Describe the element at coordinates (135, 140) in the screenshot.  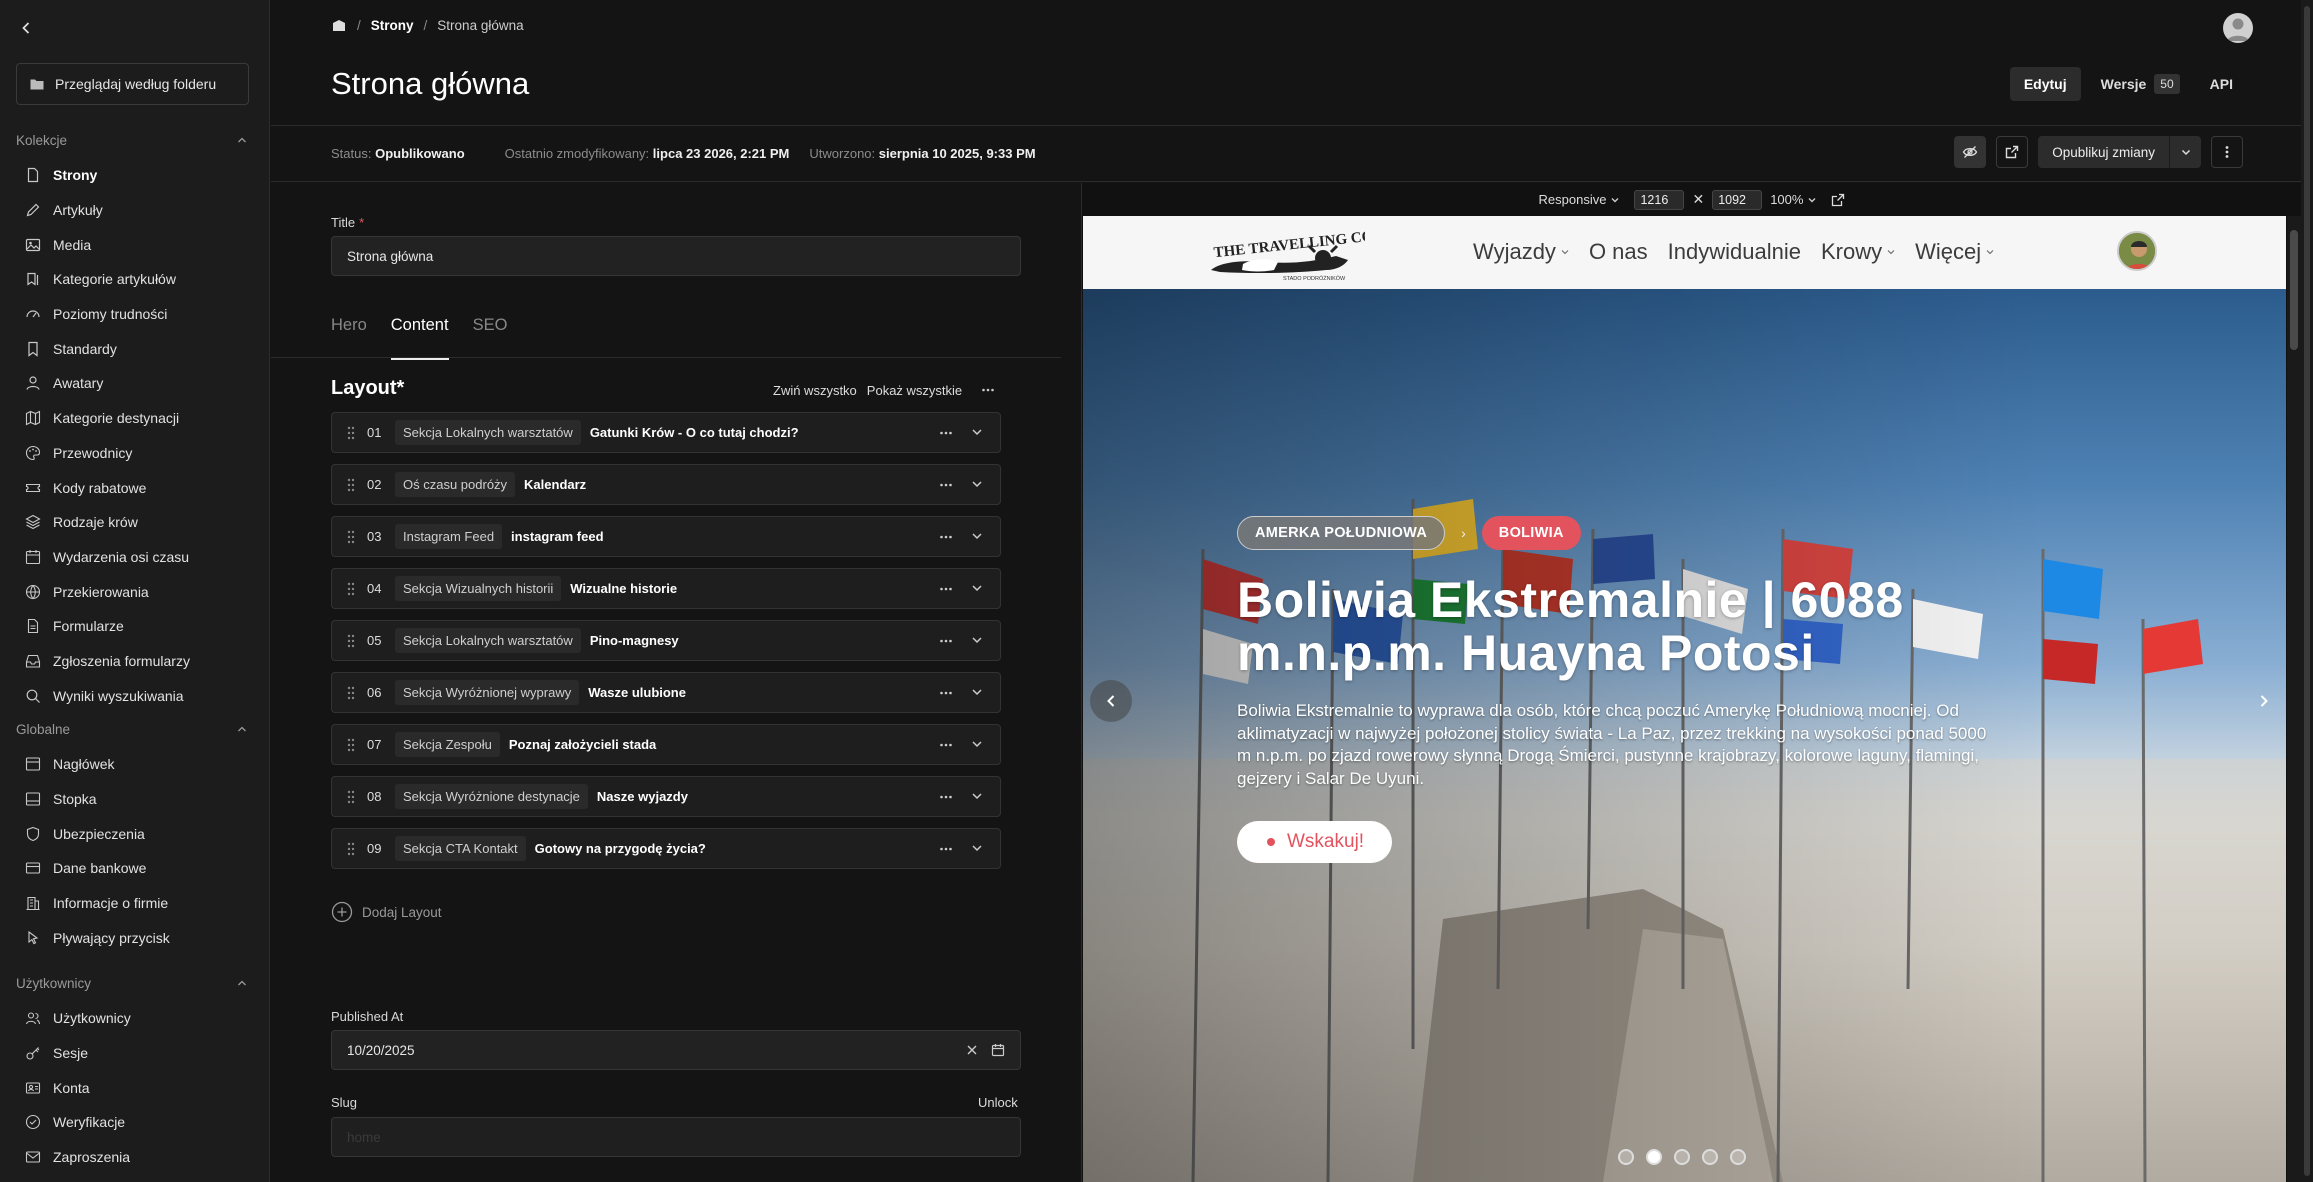
I see `sidebar-group-header: Kolekcje` at that location.